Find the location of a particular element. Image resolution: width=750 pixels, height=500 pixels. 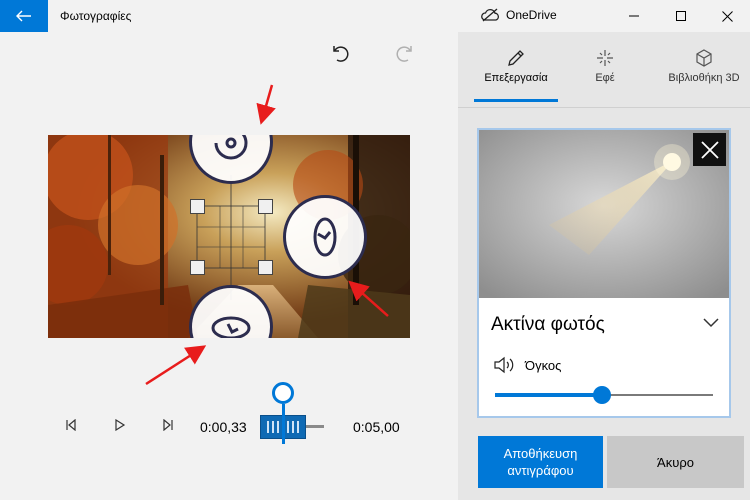

tab-effects-label: Εφέ is located at coordinates (605, 78).